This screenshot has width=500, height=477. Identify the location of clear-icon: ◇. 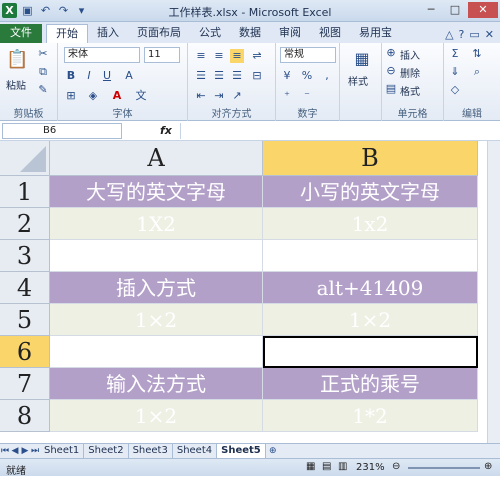
(455, 90).